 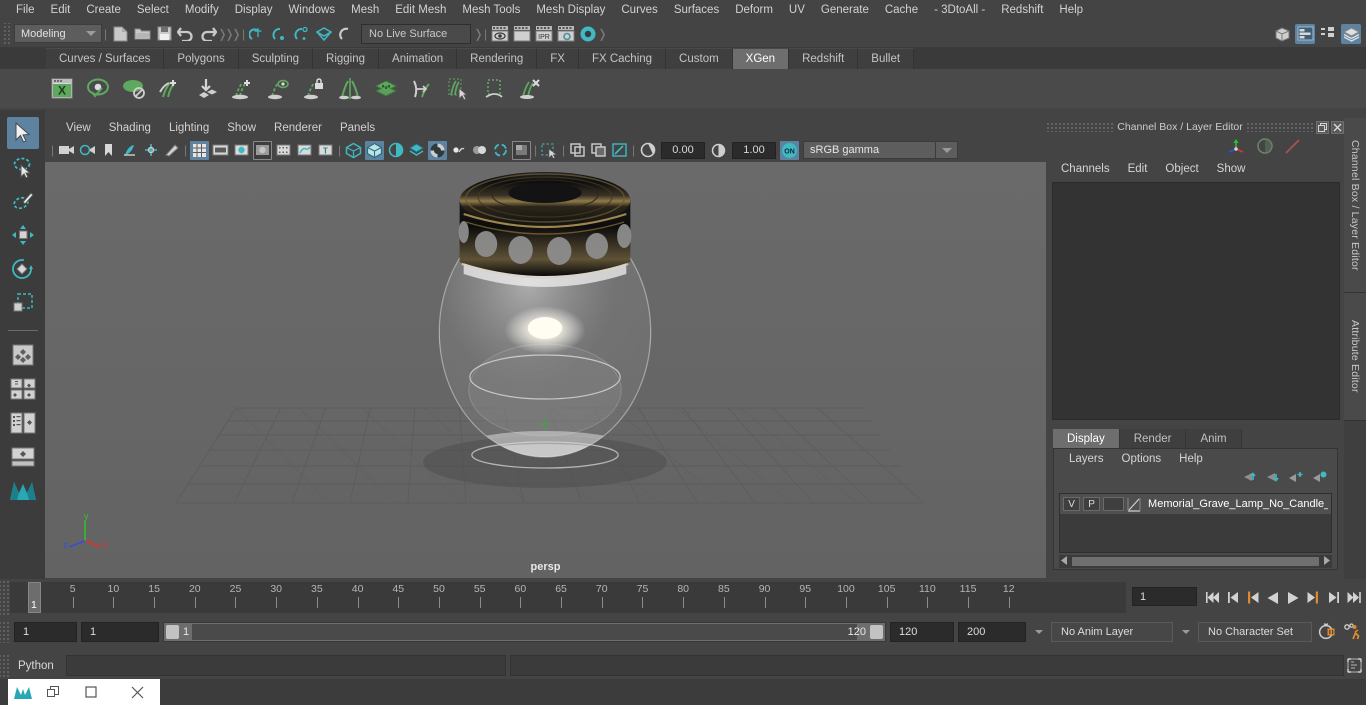 I want to click on color-management-icon, so click(x=647, y=150).